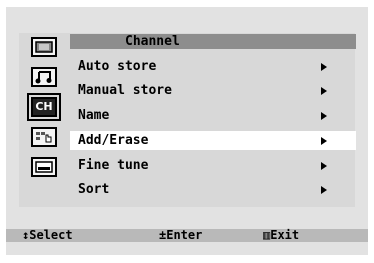  Describe the element at coordinates (213, 66) in the screenshot. I see `menu-item-auto-store: Auto store` at that location.